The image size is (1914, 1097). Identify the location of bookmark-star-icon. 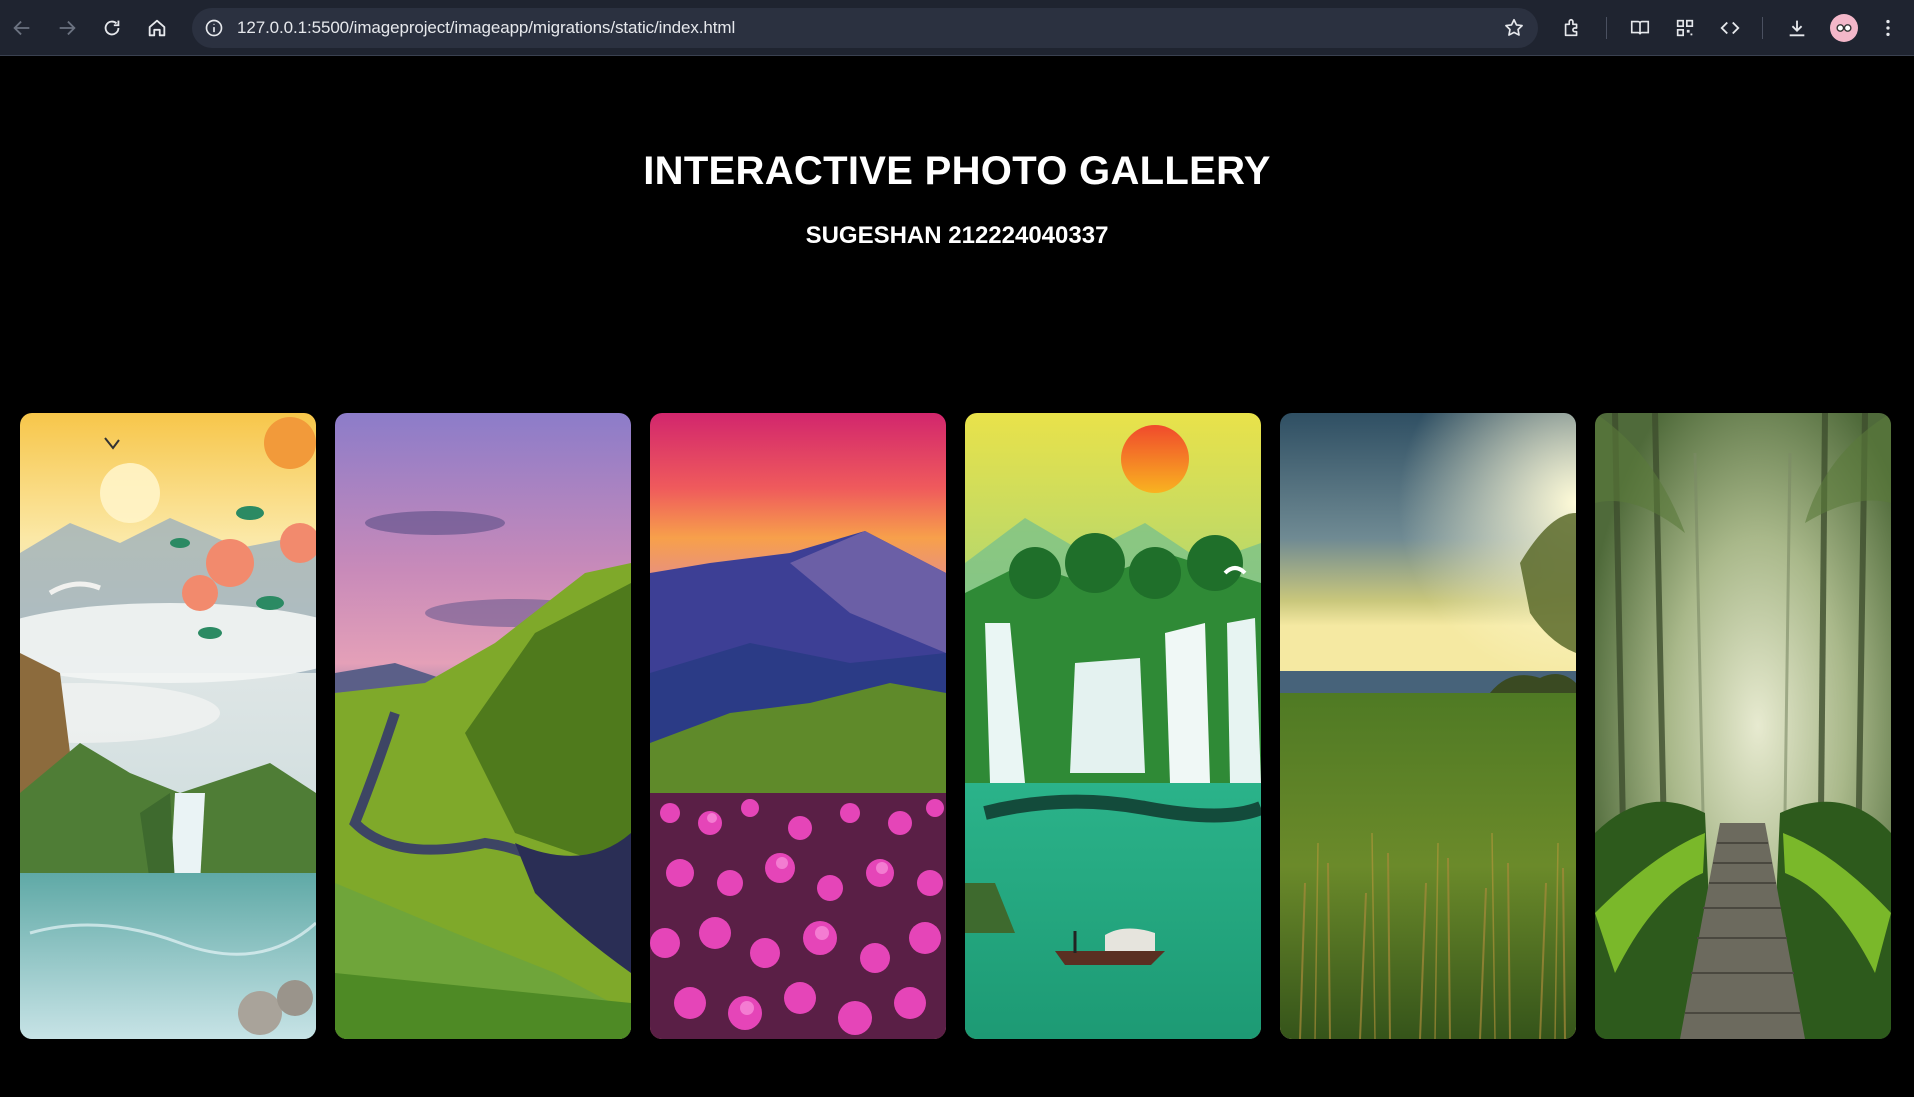
(1514, 28).